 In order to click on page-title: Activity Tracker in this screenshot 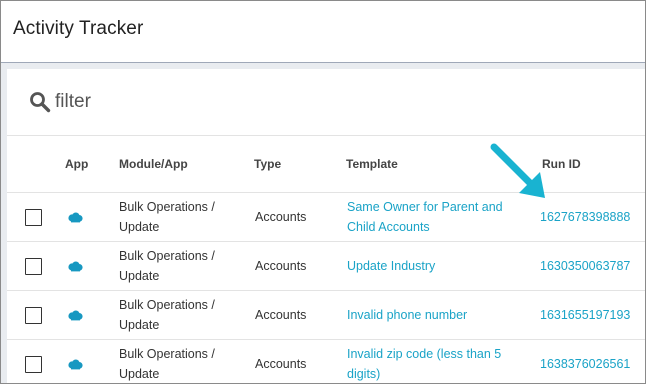, I will do `click(78, 28)`.